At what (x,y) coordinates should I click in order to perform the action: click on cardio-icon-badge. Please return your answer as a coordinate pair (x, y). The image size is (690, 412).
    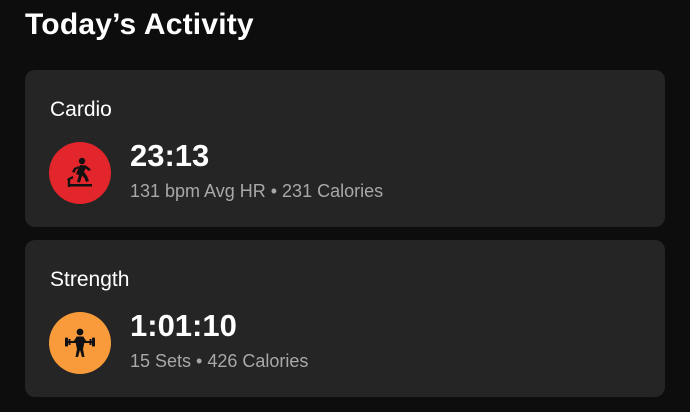
    Looking at the image, I should click on (80, 173).